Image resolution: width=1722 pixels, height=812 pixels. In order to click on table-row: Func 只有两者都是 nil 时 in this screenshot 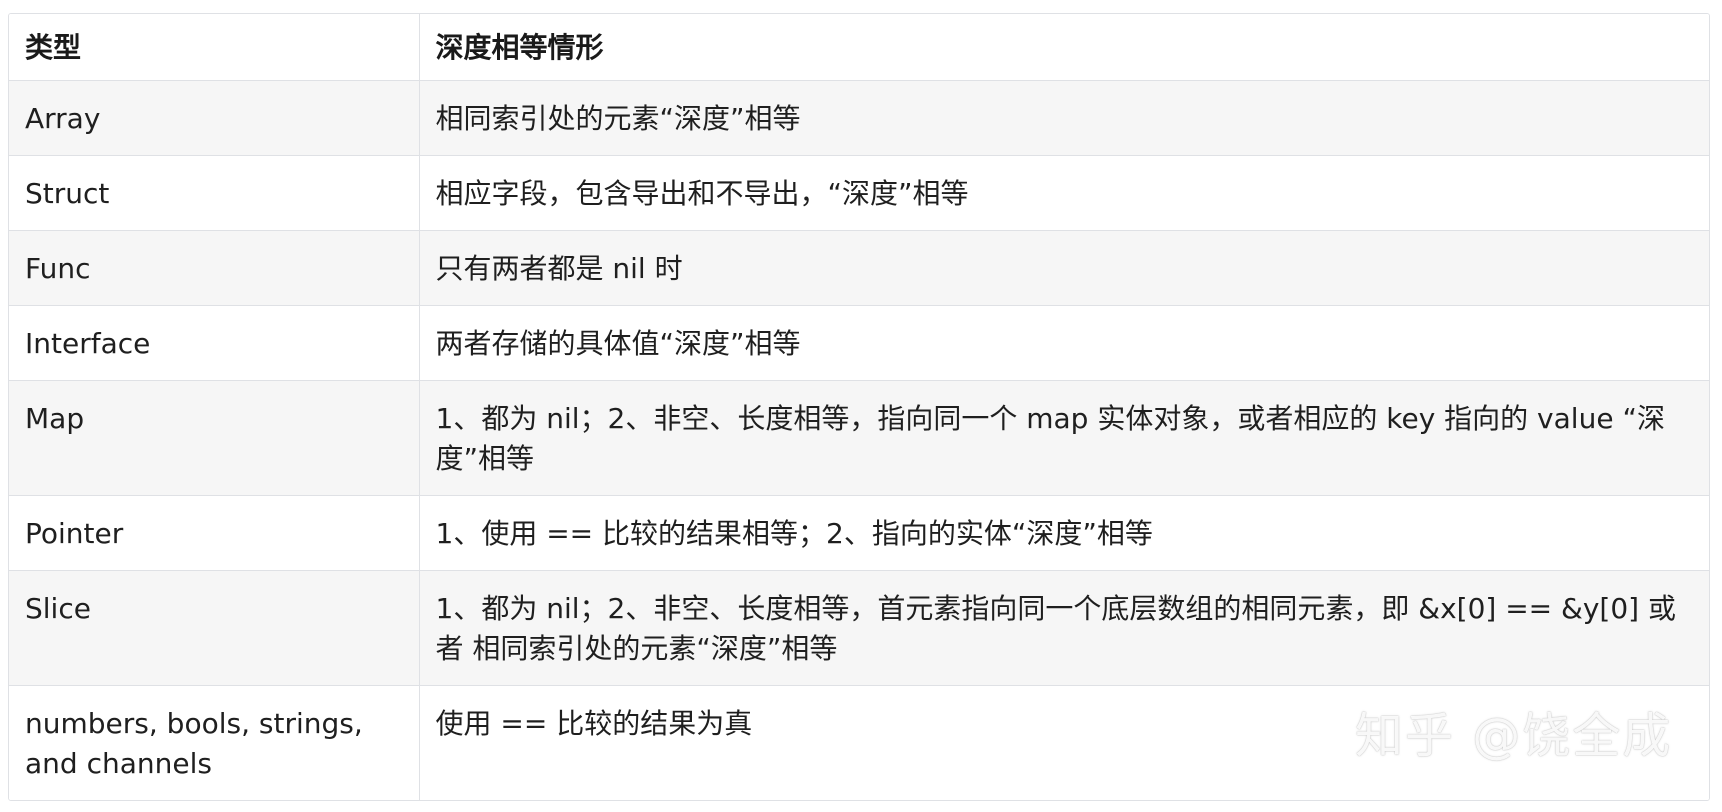, I will do `click(859, 268)`.